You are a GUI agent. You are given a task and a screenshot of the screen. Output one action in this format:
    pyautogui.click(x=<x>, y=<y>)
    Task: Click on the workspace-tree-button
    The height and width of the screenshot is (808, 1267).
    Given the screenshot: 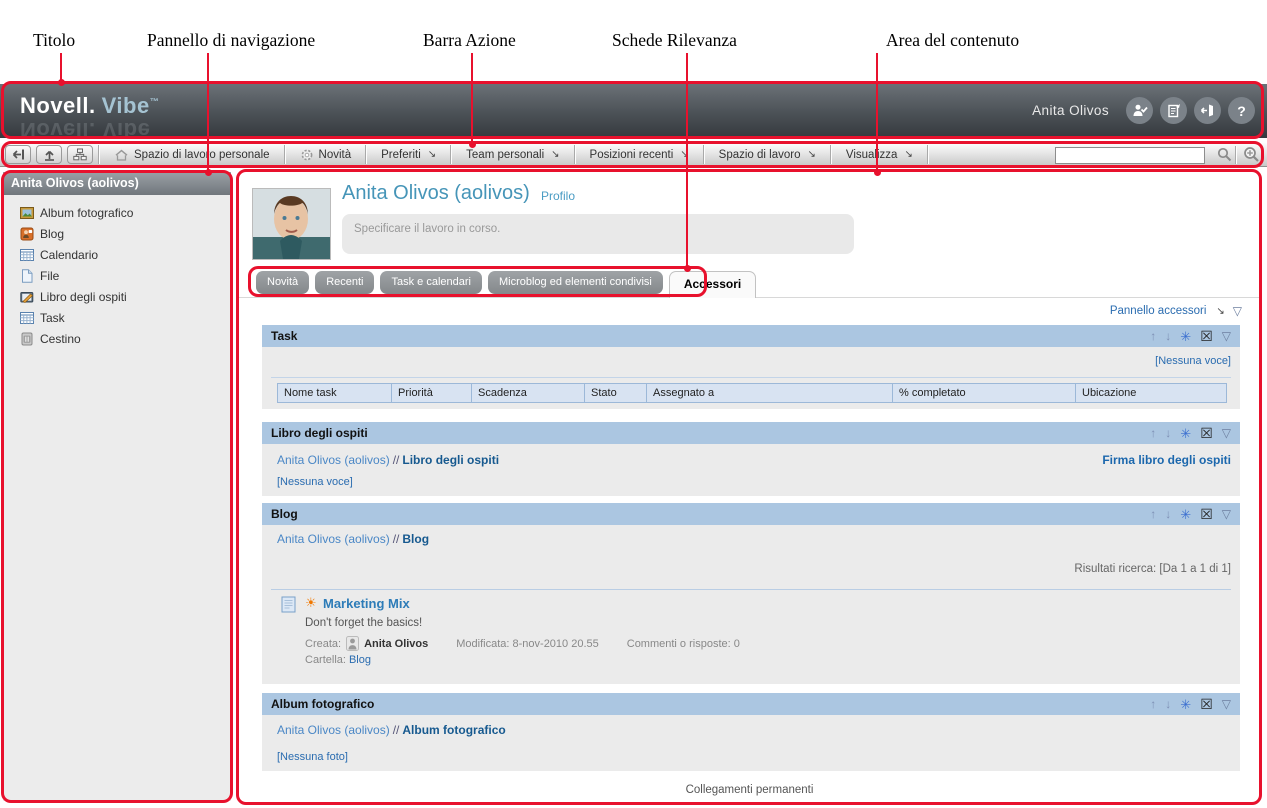 What is the action you would take?
    pyautogui.click(x=80, y=154)
    